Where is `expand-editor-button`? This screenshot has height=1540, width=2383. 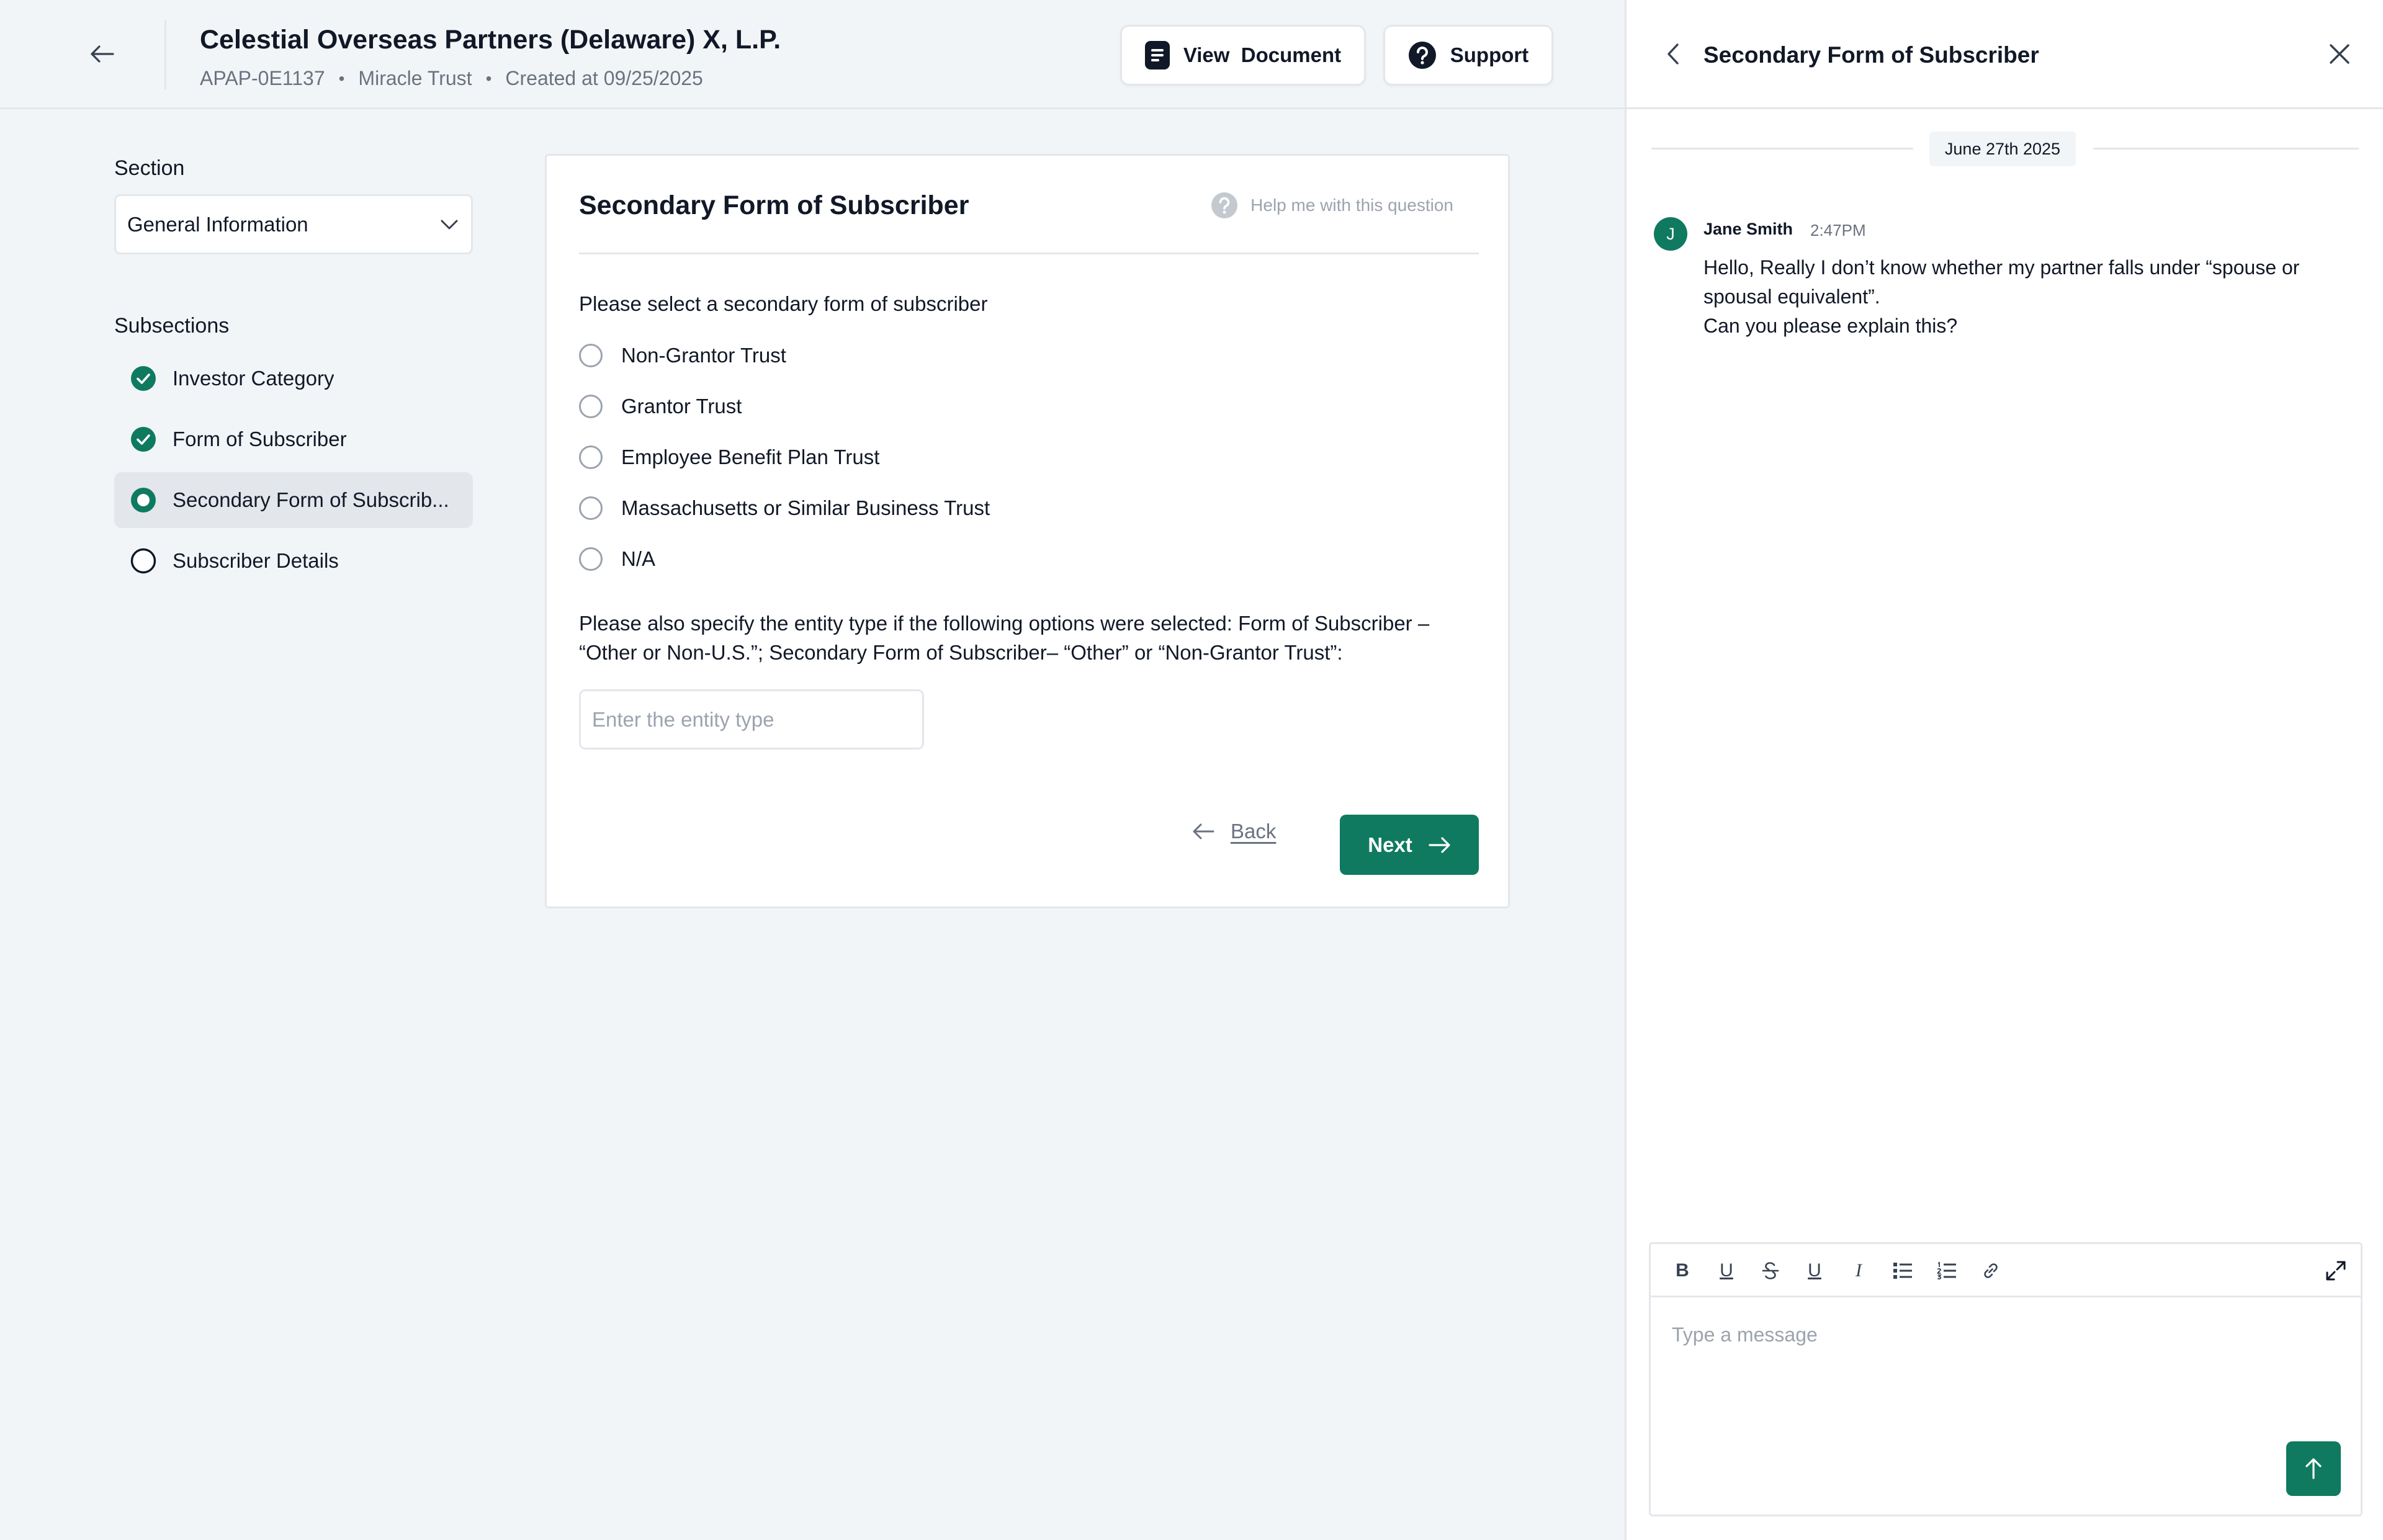
expand-editor-button is located at coordinates (2336, 1271).